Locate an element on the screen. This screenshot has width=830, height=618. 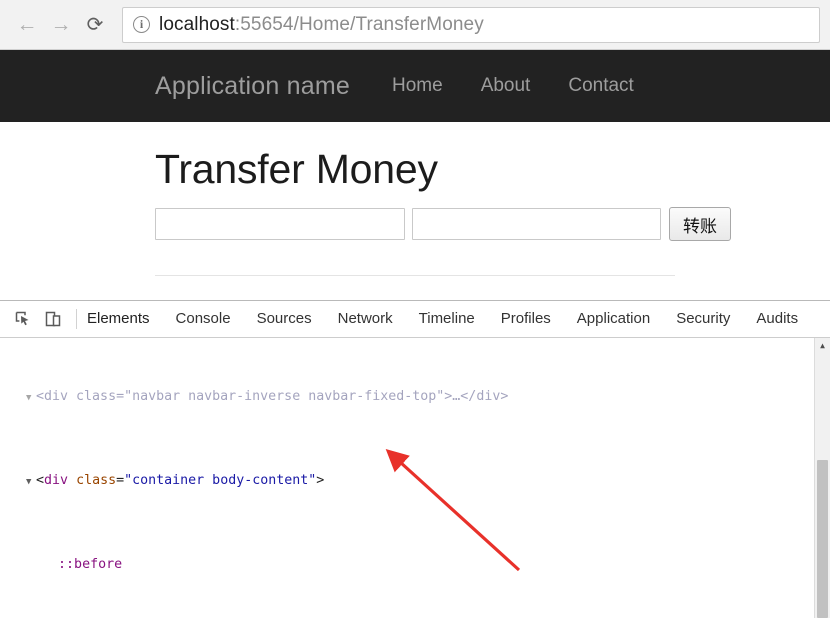
site-navbar: Application name Home About Contact is located at coordinates (415, 86).